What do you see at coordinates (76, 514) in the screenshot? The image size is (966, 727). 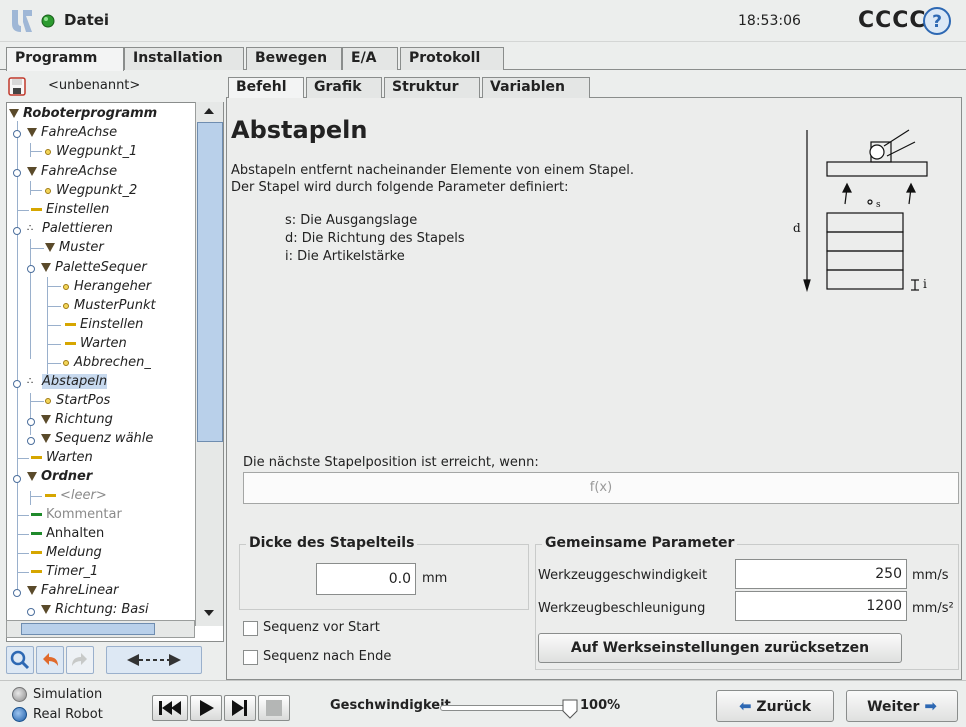 I see `tree-node-kommentar: Kommentar` at bounding box center [76, 514].